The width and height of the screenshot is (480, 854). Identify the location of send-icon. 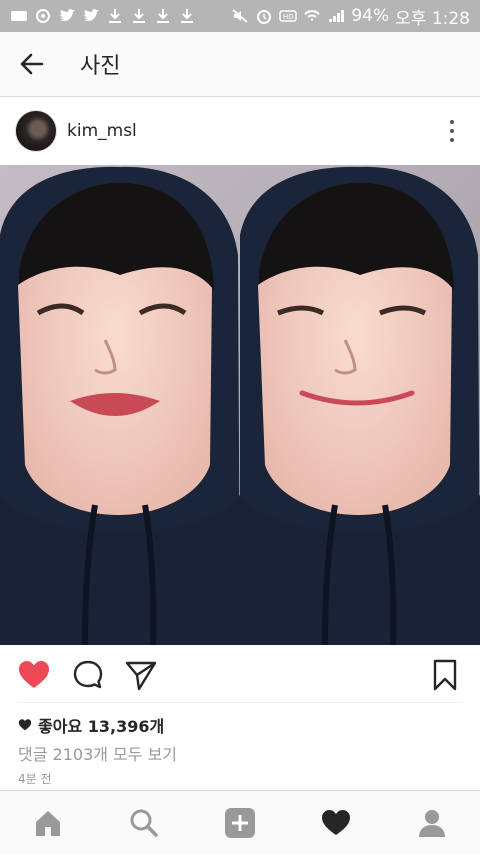
(141, 676).